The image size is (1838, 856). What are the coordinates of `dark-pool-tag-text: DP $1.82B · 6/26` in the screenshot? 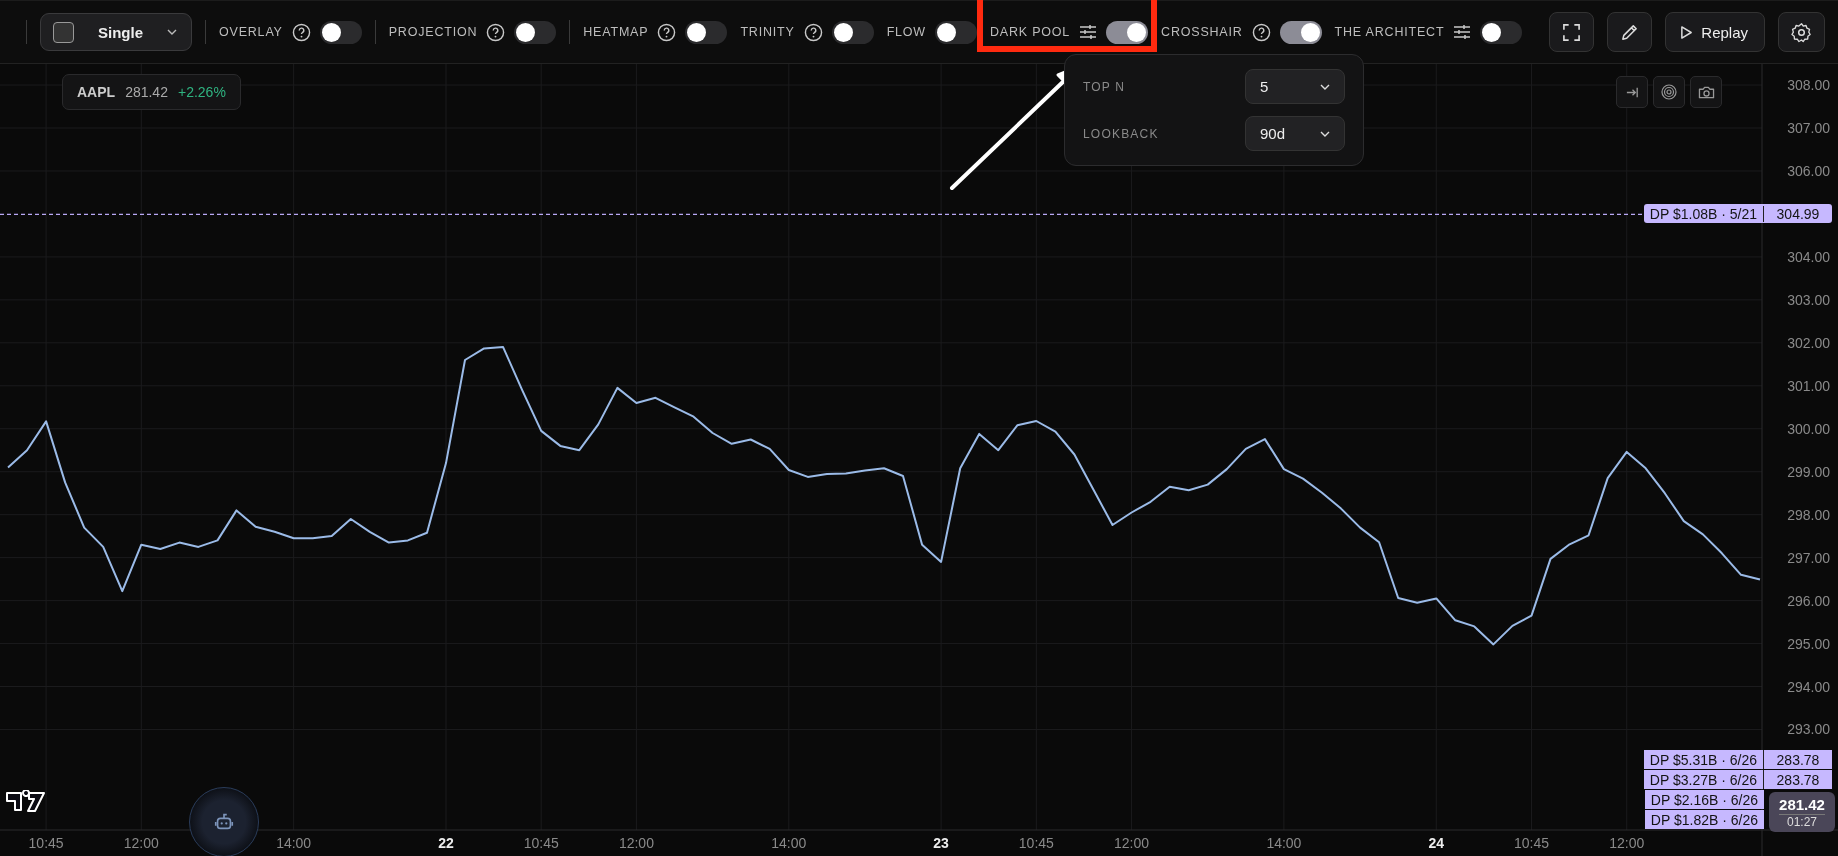 It's located at (1704, 819).